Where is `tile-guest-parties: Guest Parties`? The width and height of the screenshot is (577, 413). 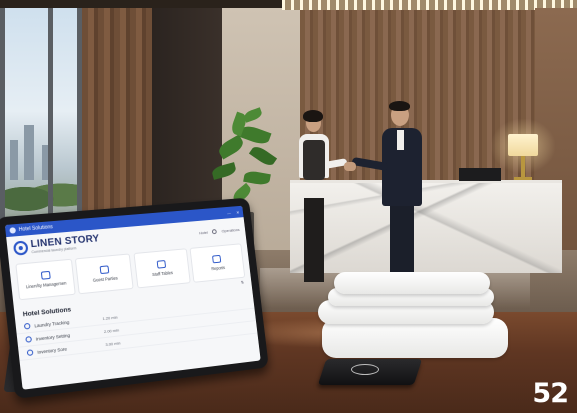 tile-guest-parties: Guest Parties is located at coordinates (104, 274).